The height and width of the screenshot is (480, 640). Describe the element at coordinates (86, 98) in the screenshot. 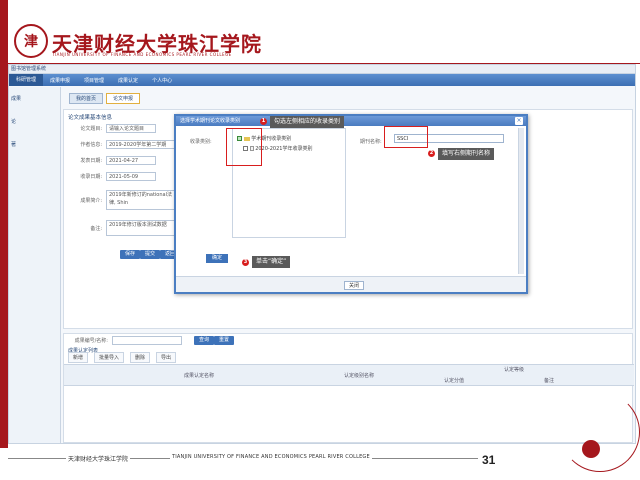

I see `tab-home: 我的首页` at that location.